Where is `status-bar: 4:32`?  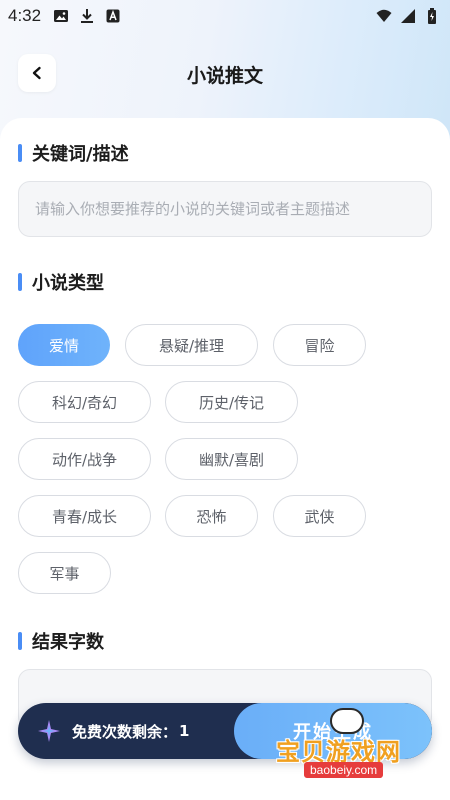
status-bar: 4:32 is located at coordinates (225, 16).